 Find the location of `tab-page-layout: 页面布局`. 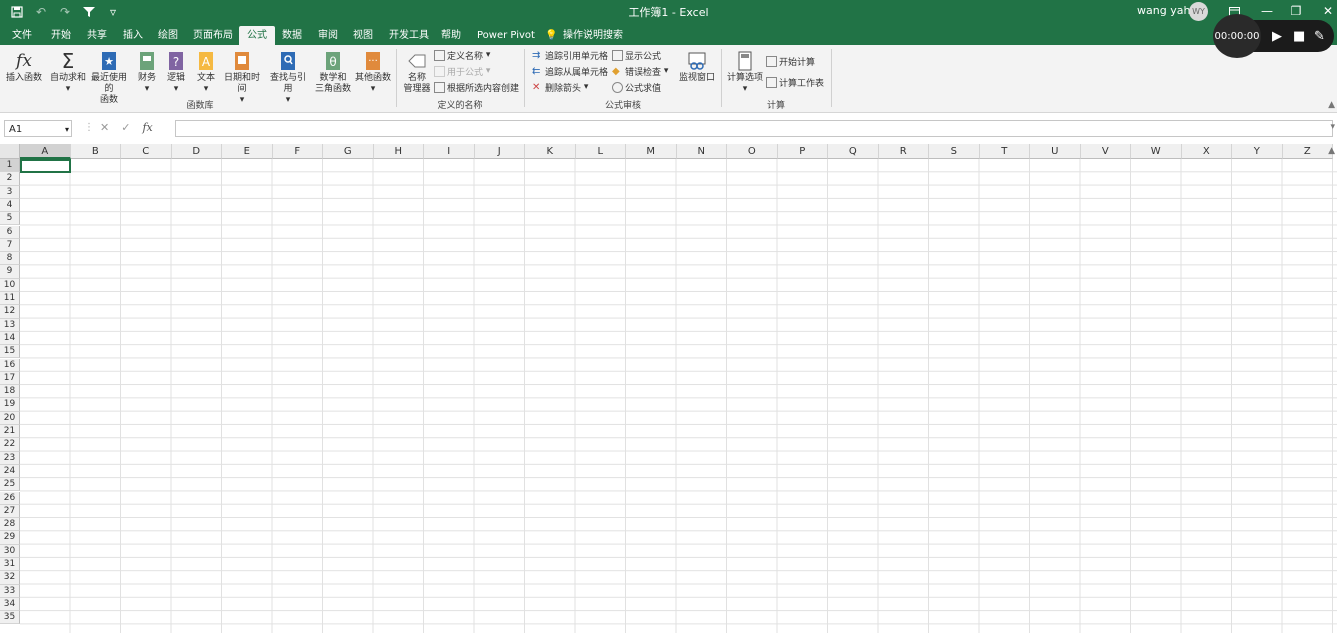

tab-page-layout: 页面布局 is located at coordinates (213, 35).